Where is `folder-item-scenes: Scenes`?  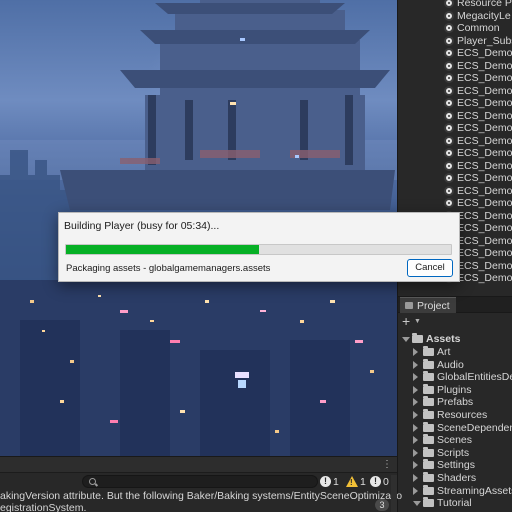 folder-item-scenes: Scenes is located at coordinates (455, 440).